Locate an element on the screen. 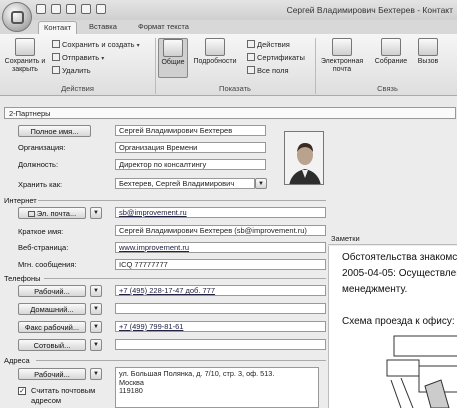 The height and width of the screenshot is (408, 457). phone-home-dropdown: ▼ is located at coordinates (96, 309).